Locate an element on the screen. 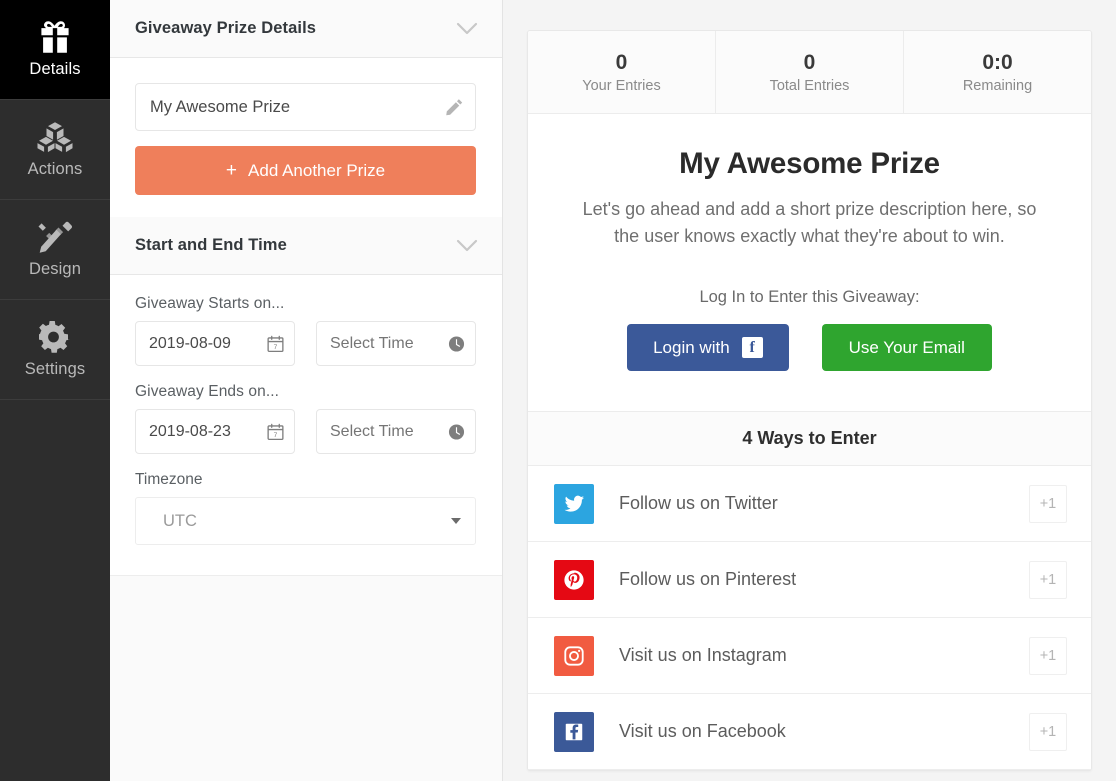 This screenshot has width=1116, height=781. start-time-field-wrap is located at coordinates (396, 343).